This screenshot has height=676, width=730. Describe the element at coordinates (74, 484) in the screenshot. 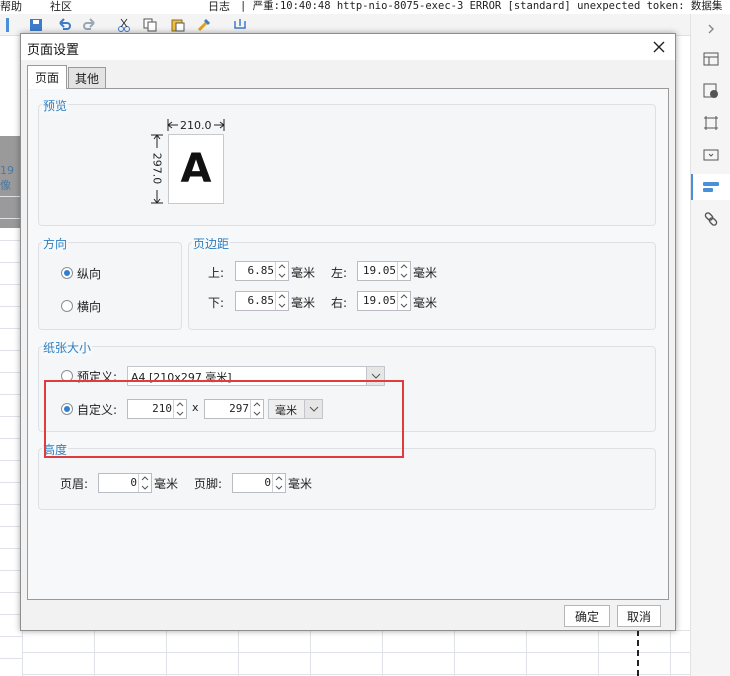

I see `header-label: 页眉:` at that location.